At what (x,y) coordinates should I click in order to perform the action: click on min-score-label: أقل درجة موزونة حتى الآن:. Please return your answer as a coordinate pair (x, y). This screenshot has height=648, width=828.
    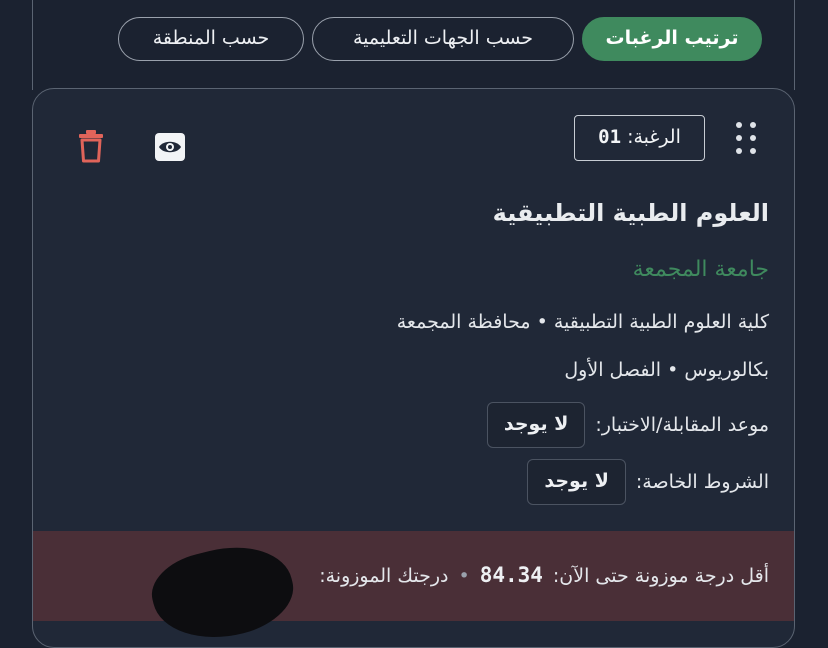
    Looking at the image, I should click on (660, 576).